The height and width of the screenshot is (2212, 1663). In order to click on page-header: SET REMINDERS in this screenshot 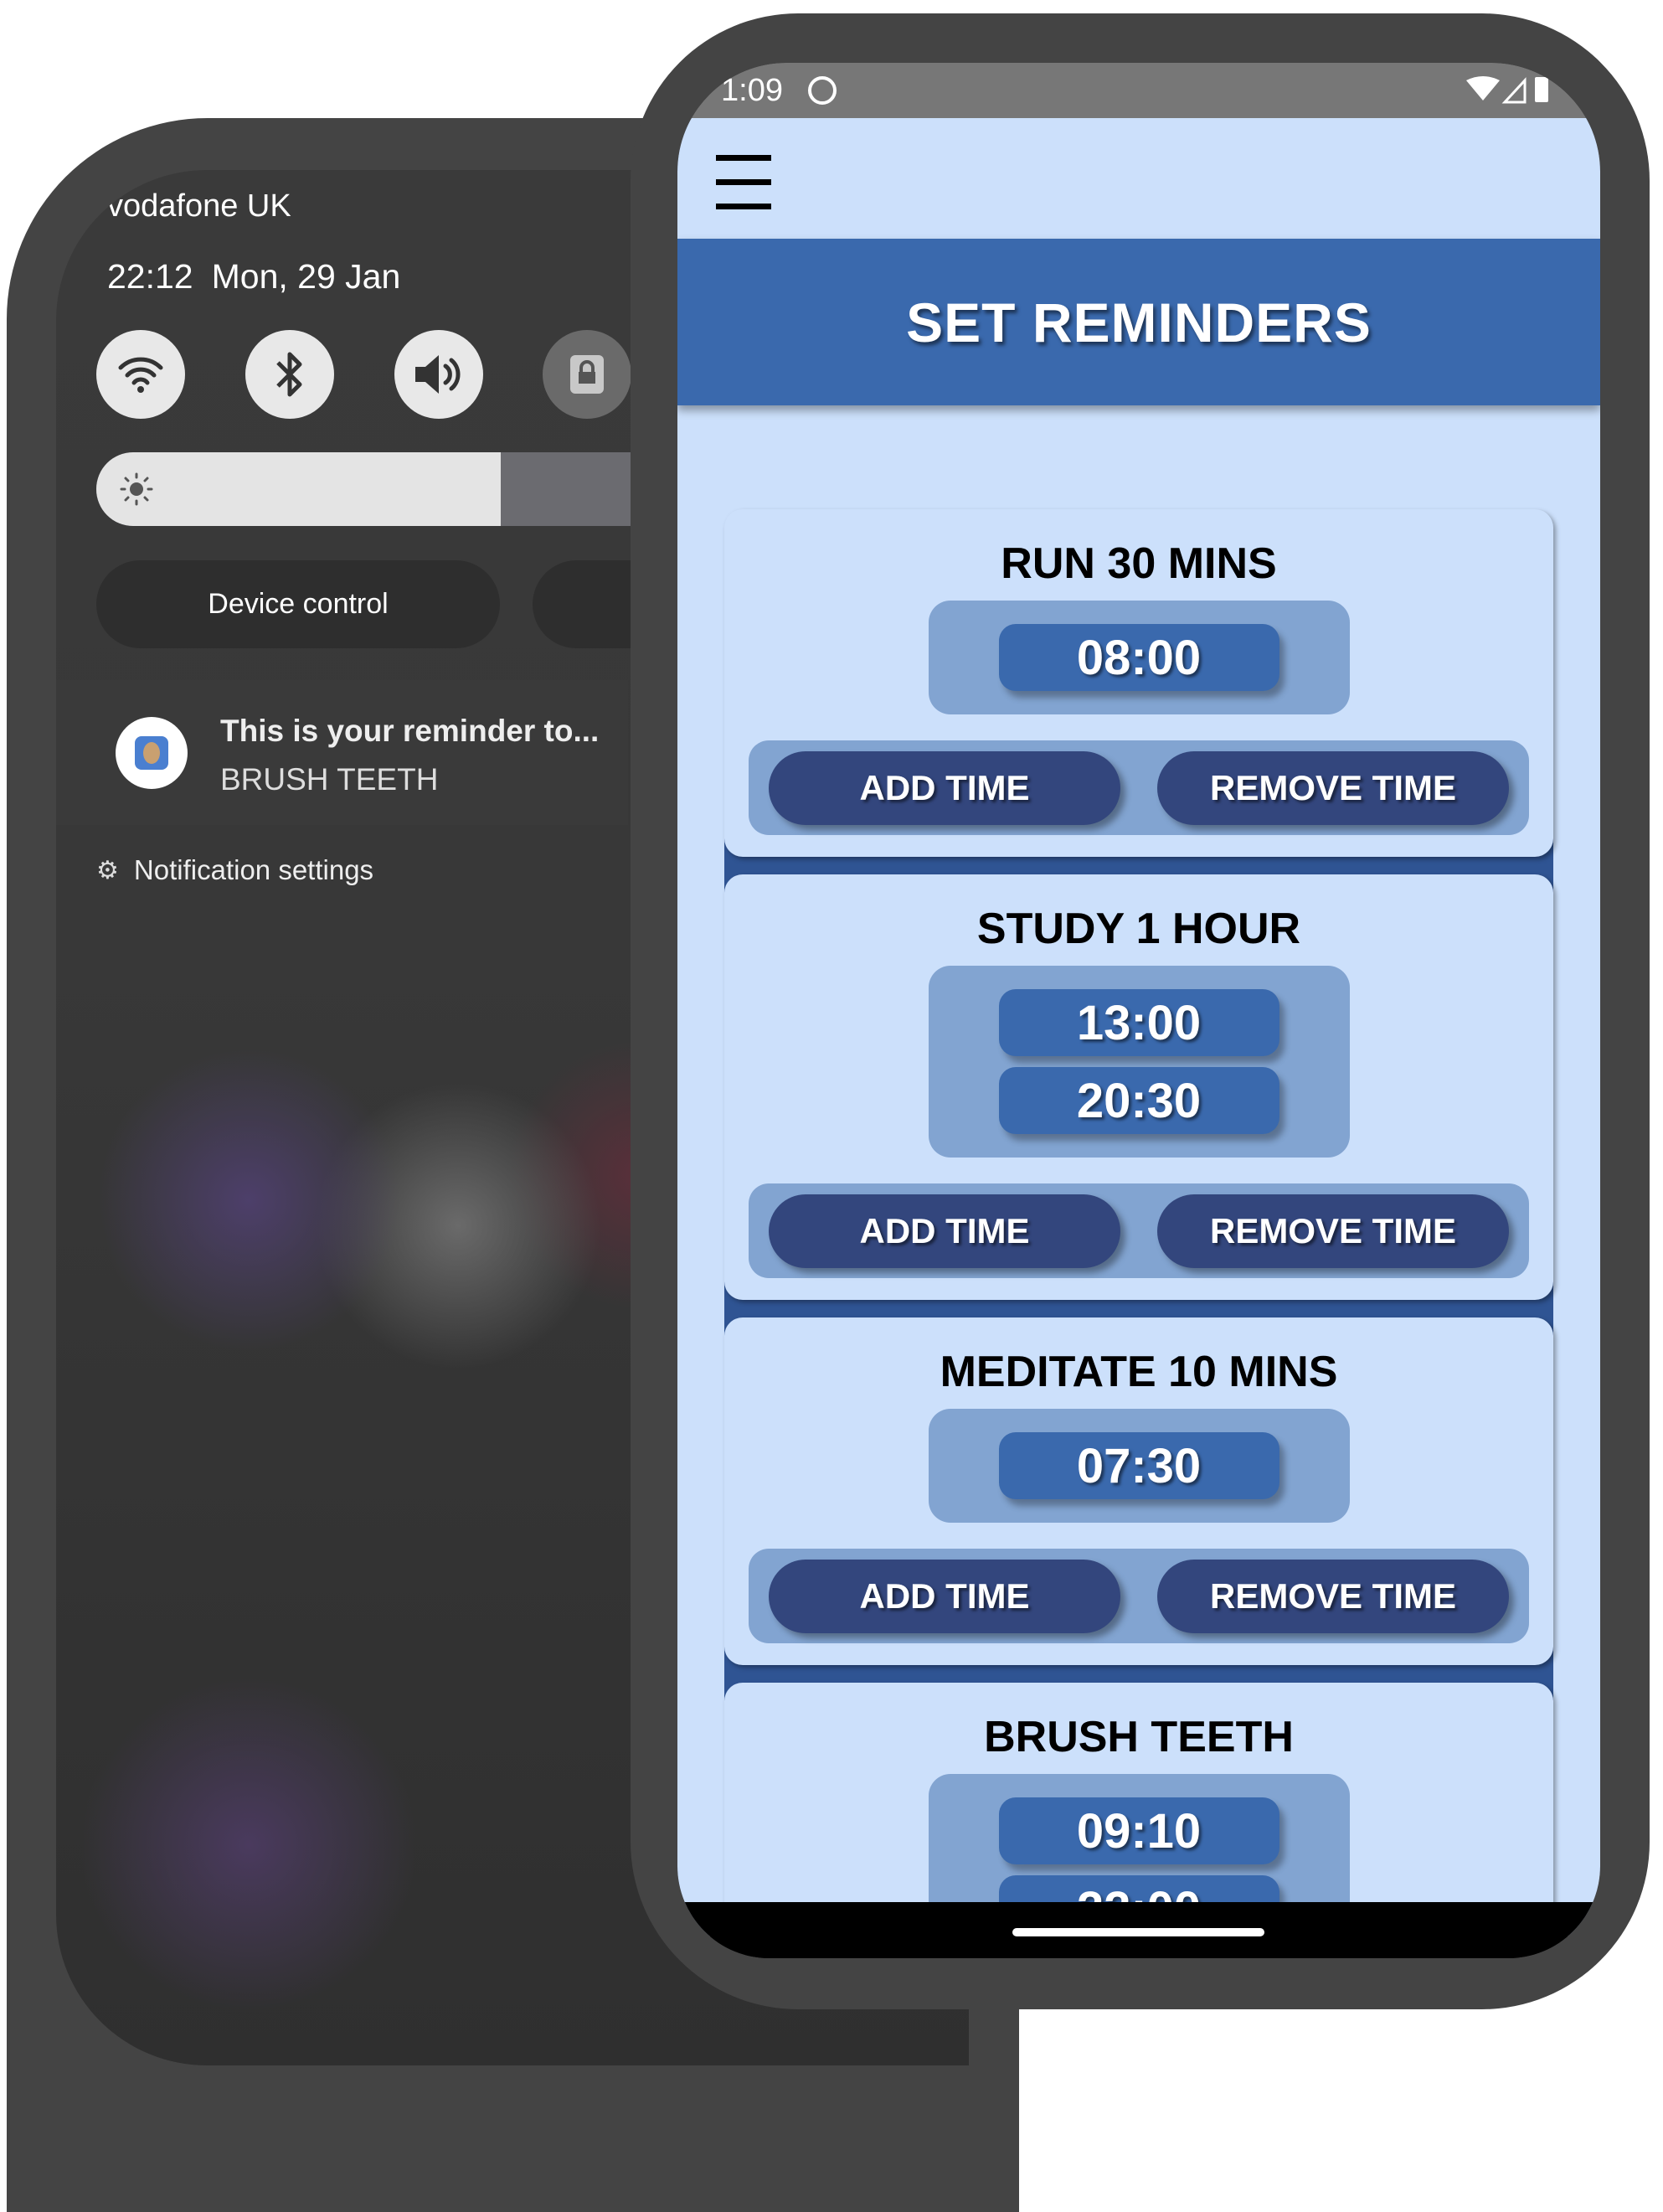, I will do `click(1138, 322)`.